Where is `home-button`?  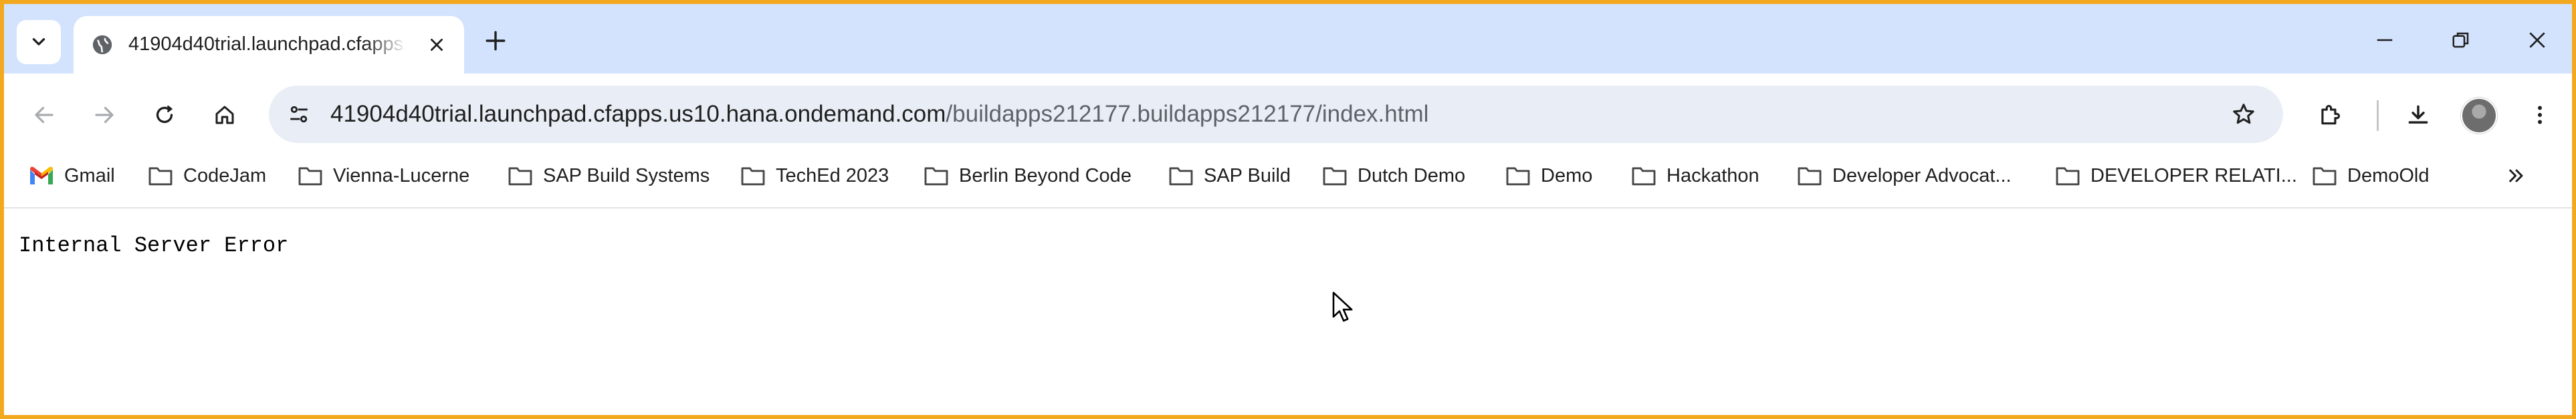
home-button is located at coordinates (224, 115).